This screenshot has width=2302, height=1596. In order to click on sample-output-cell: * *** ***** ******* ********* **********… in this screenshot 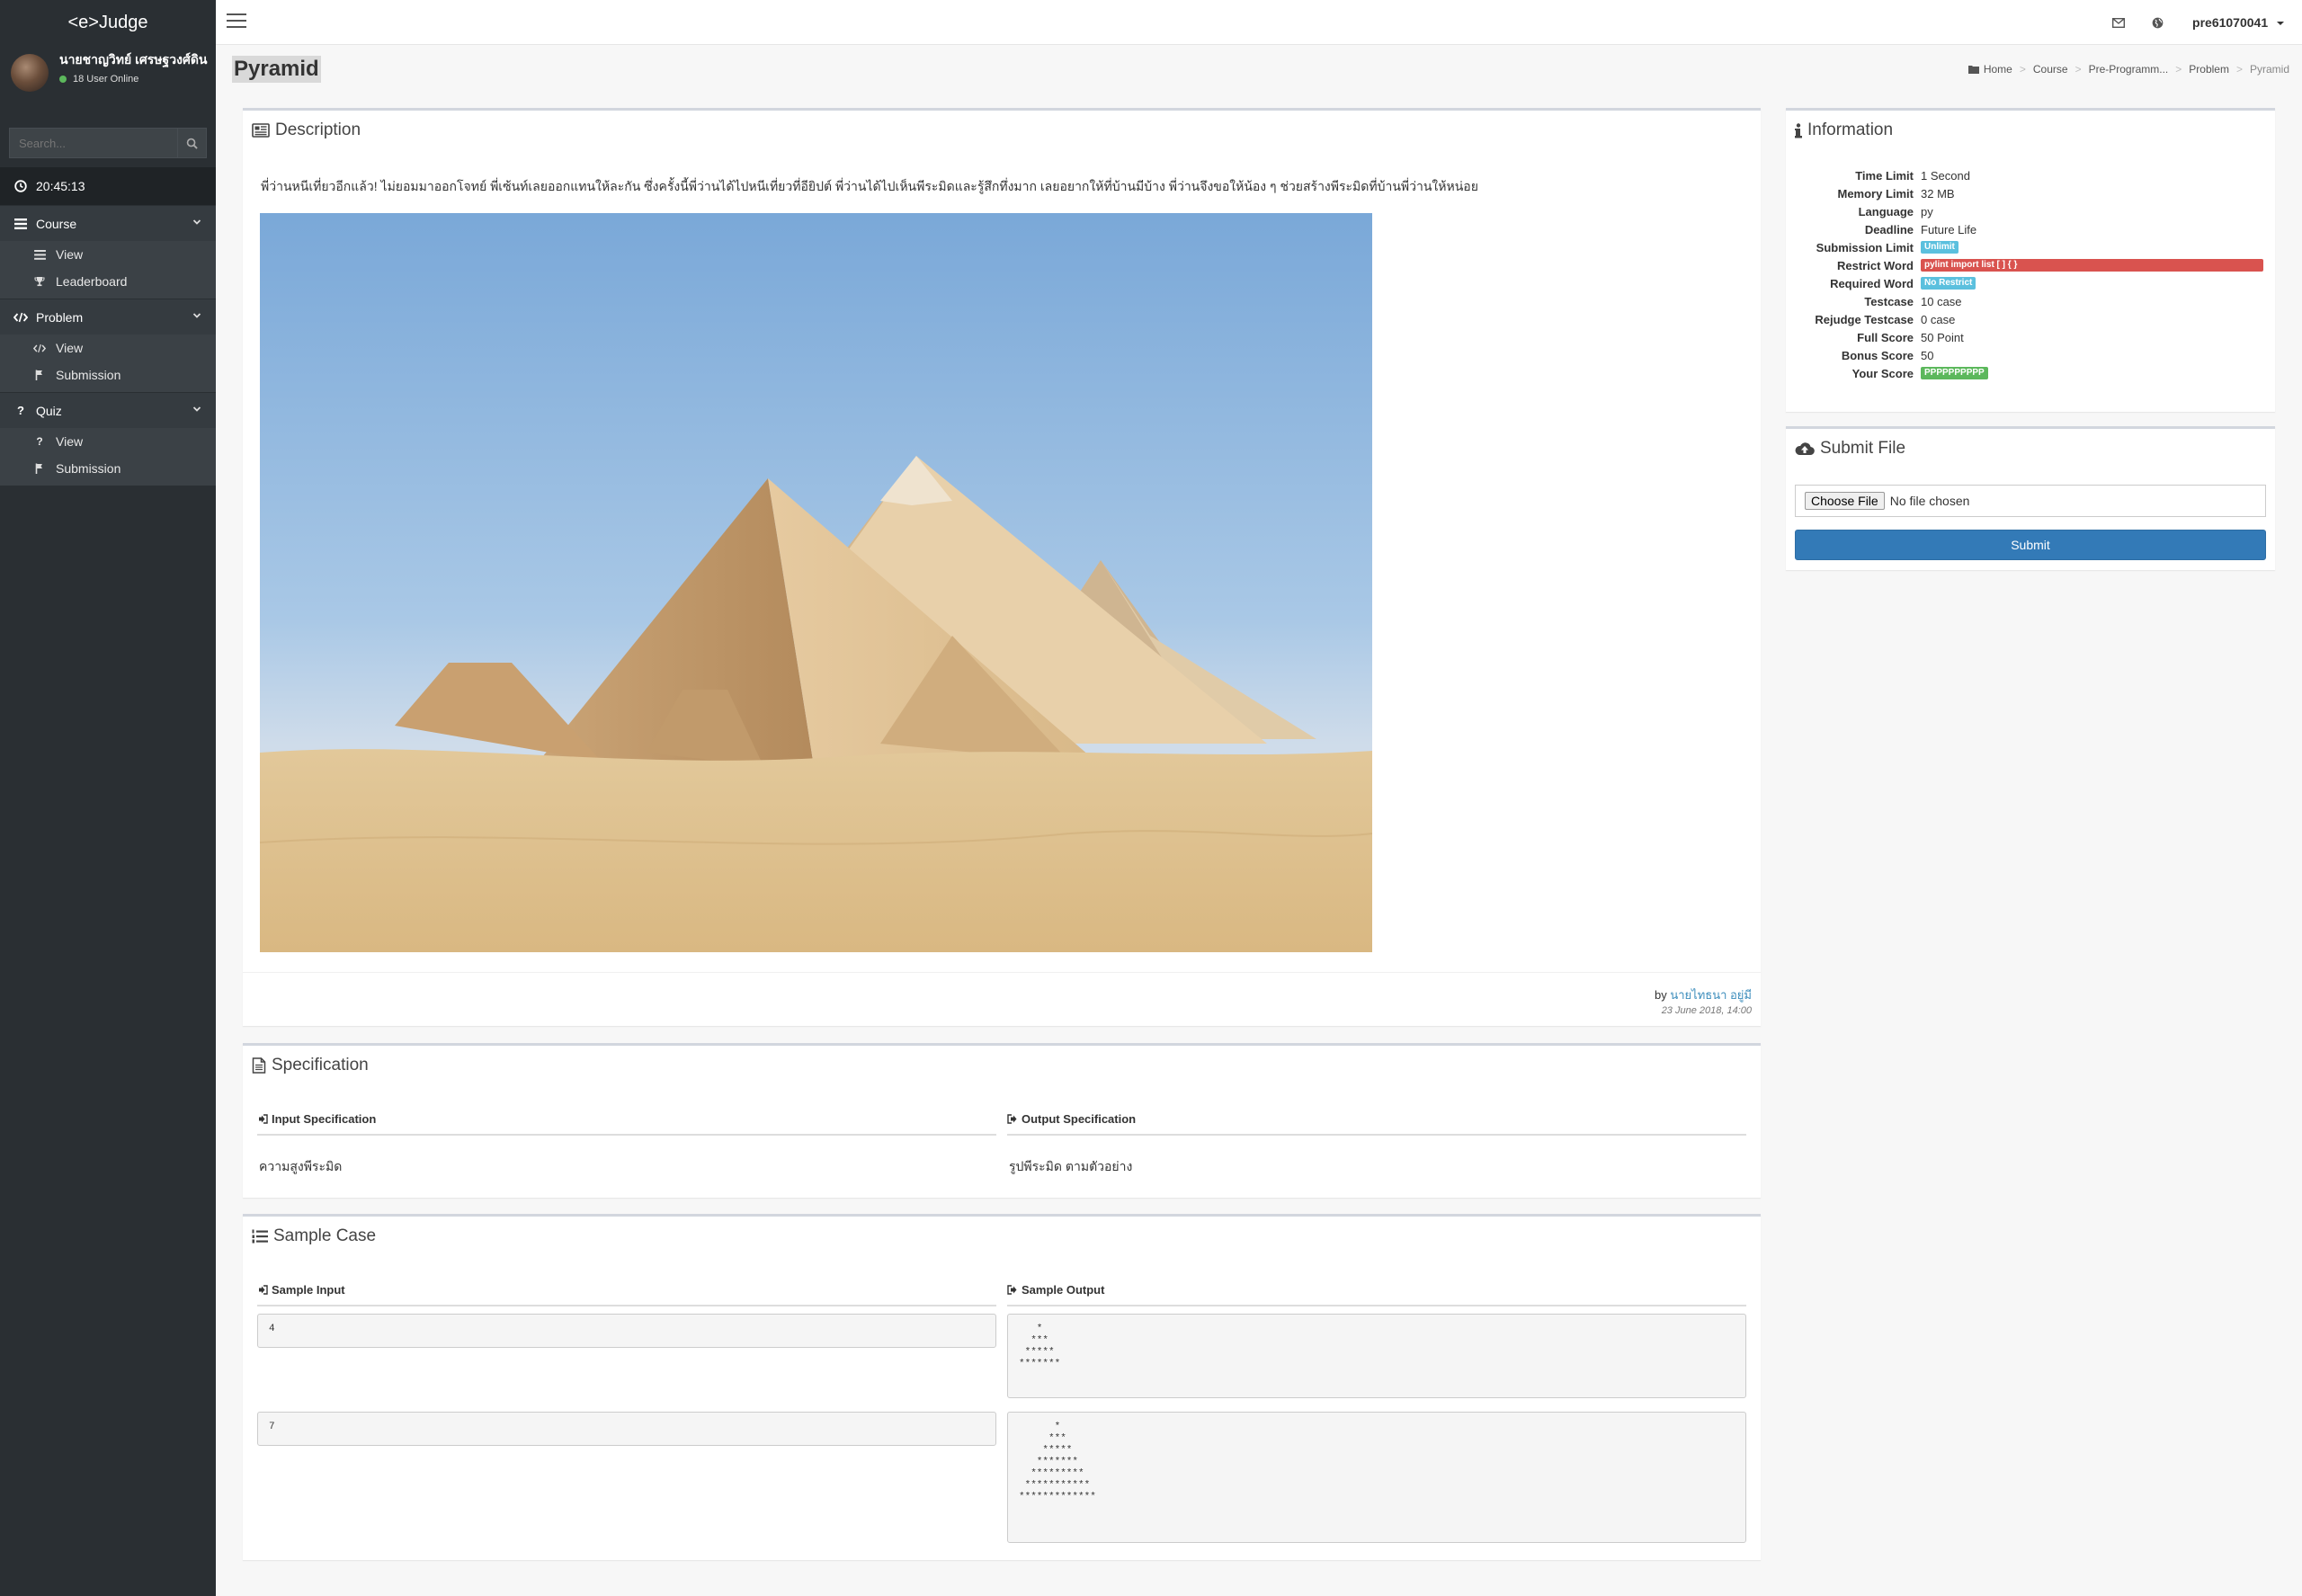, I will do `click(1377, 1477)`.